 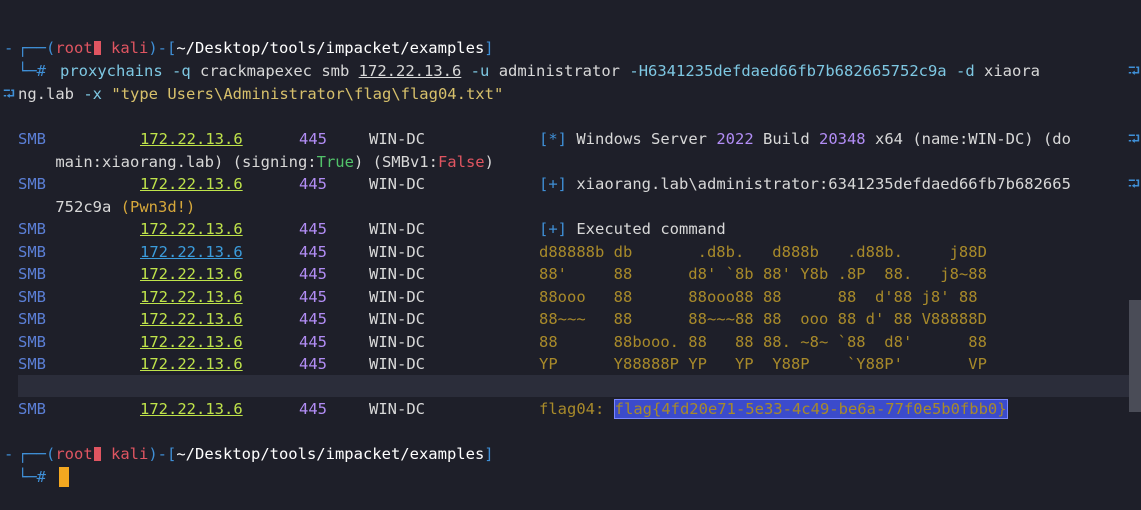 I want to click on text-cursor, so click(x=64, y=477).